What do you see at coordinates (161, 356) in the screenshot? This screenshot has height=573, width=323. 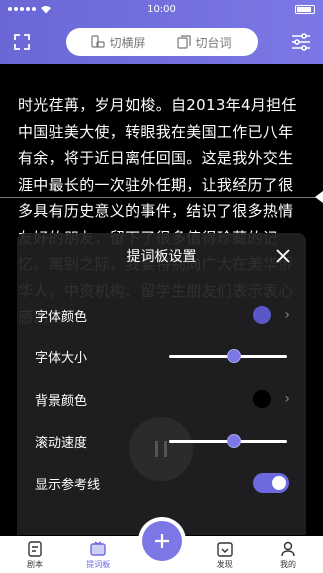 I see `font-size-row: 字体大小` at bounding box center [161, 356].